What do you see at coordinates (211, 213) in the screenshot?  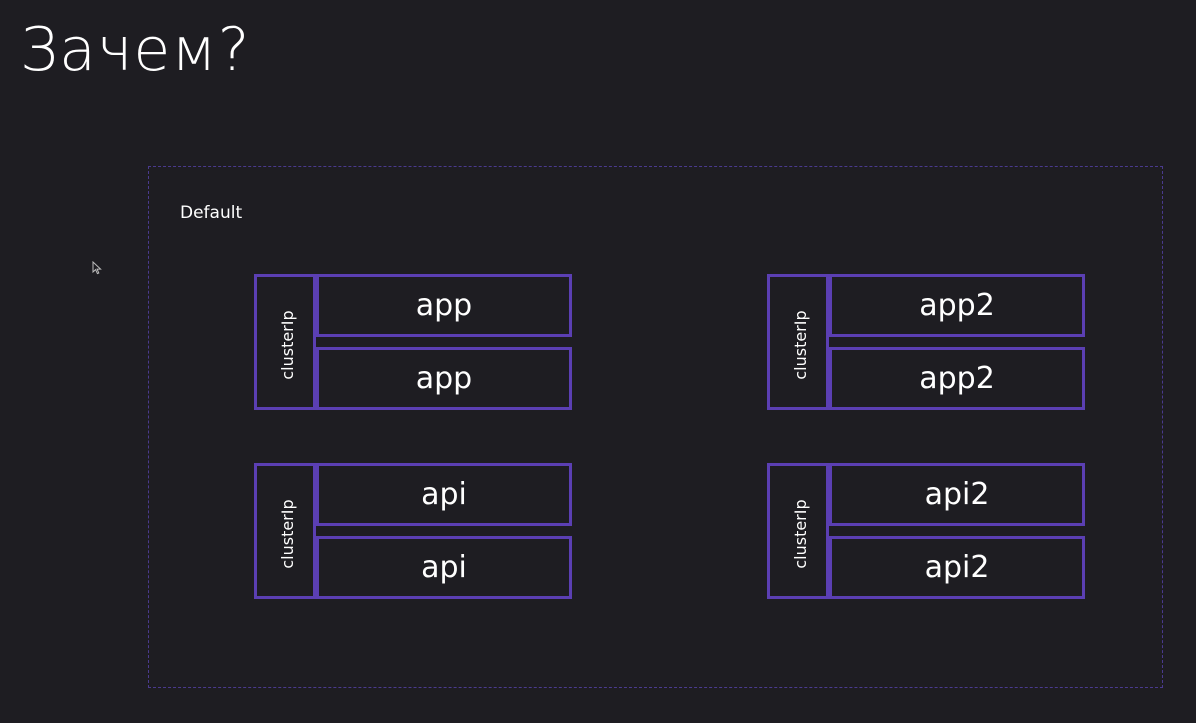 I see `namespace-label: Default` at bounding box center [211, 213].